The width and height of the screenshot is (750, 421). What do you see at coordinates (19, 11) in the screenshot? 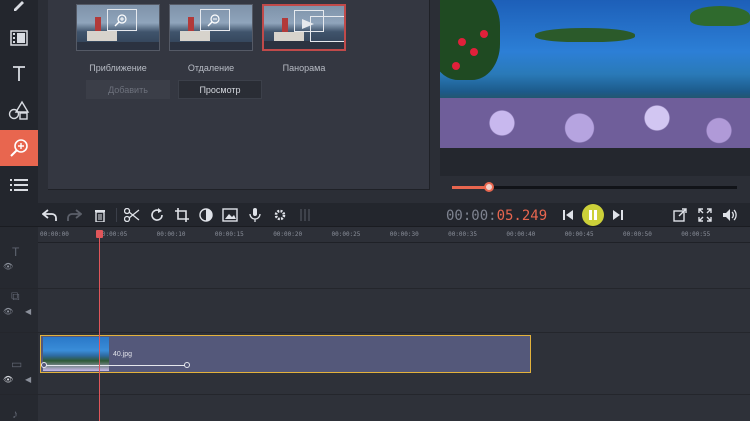
I see `pen-icon` at bounding box center [19, 11].